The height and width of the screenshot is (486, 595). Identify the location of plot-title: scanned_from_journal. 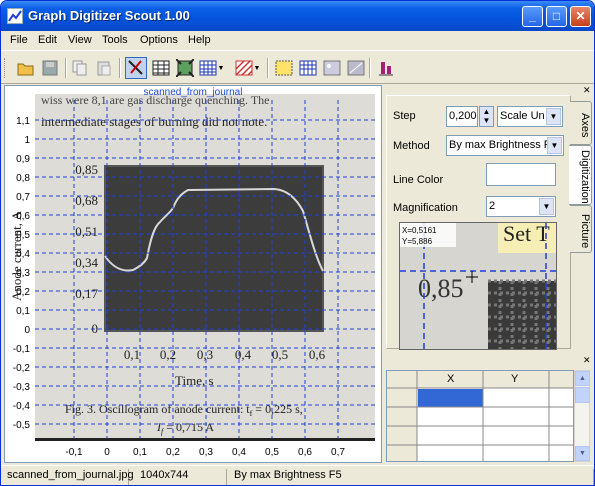
(193, 92).